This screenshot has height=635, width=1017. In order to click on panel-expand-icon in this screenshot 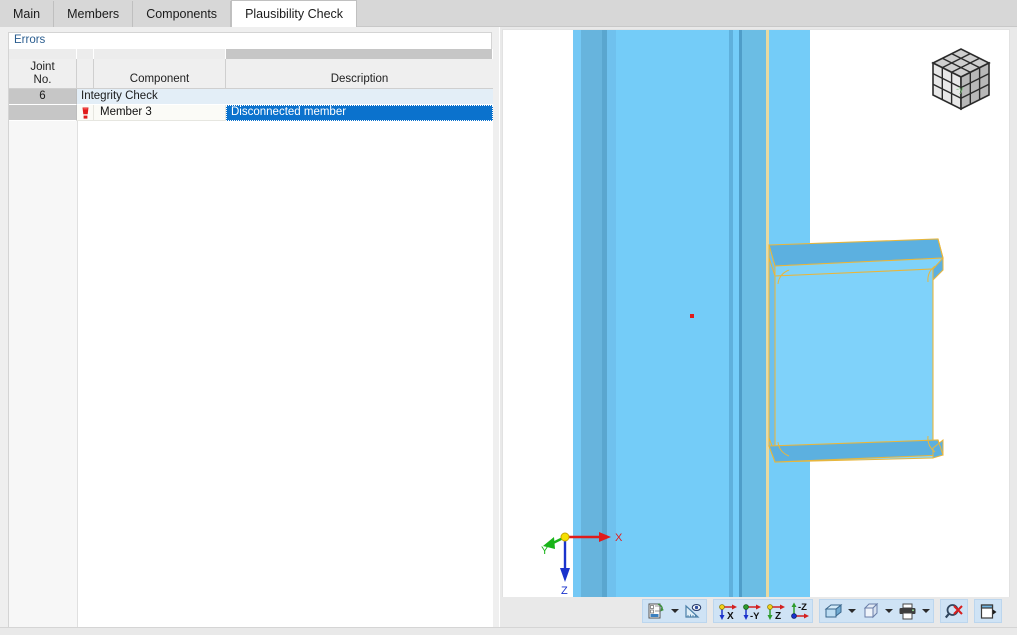, I will do `click(988, 611)`.